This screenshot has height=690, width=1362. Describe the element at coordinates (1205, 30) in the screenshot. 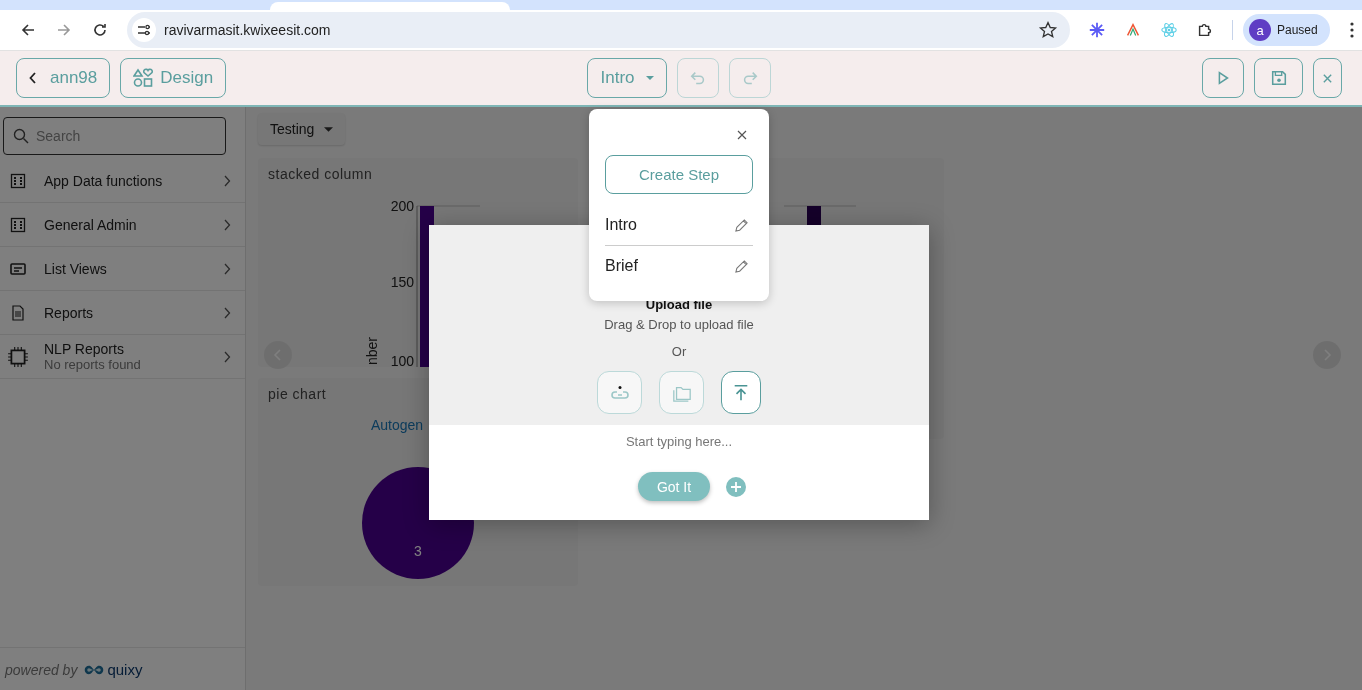

I see `puzzle-icon` at that location.